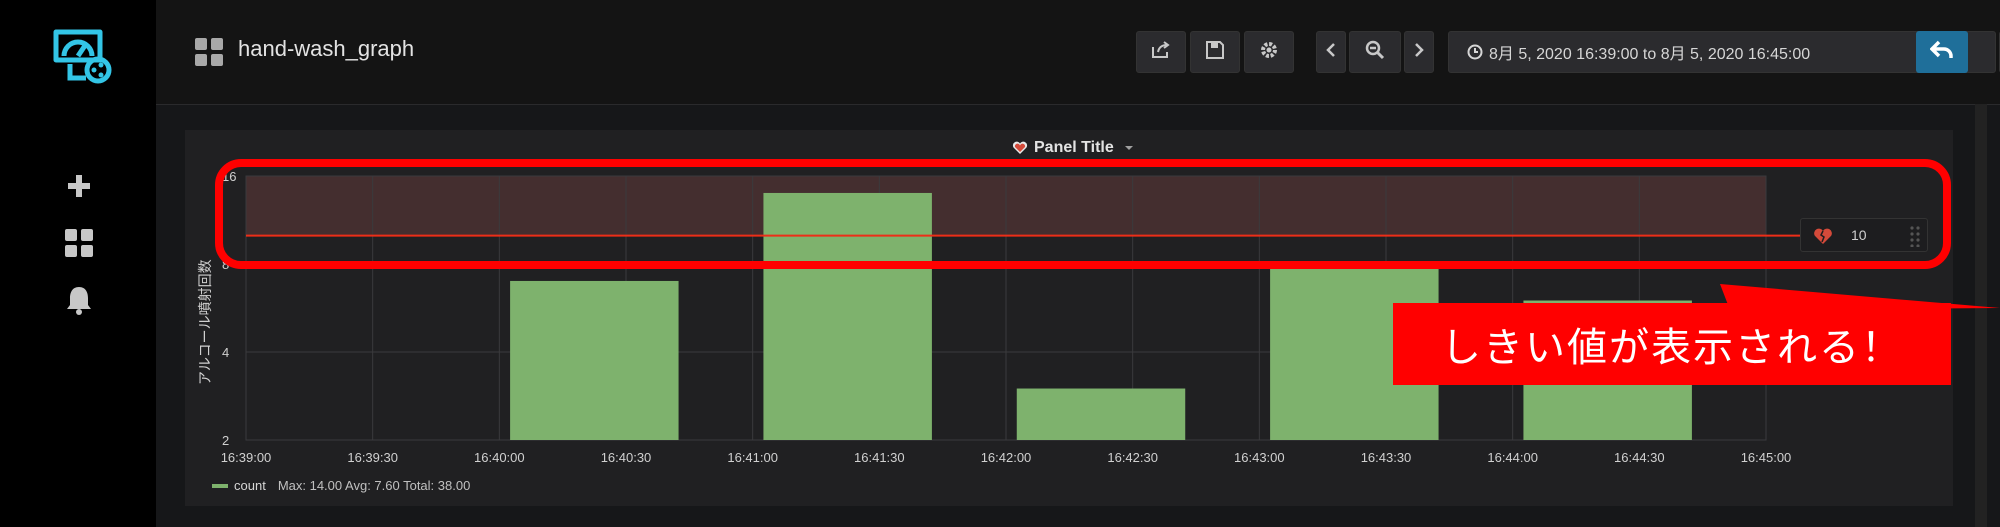 The width and height of the screenshot is (2000, 527). What do you see at coordinates (499, 457) in the screenshot?
I see `x-tick-label: 16:40:00` at bounding box center [499, 457].